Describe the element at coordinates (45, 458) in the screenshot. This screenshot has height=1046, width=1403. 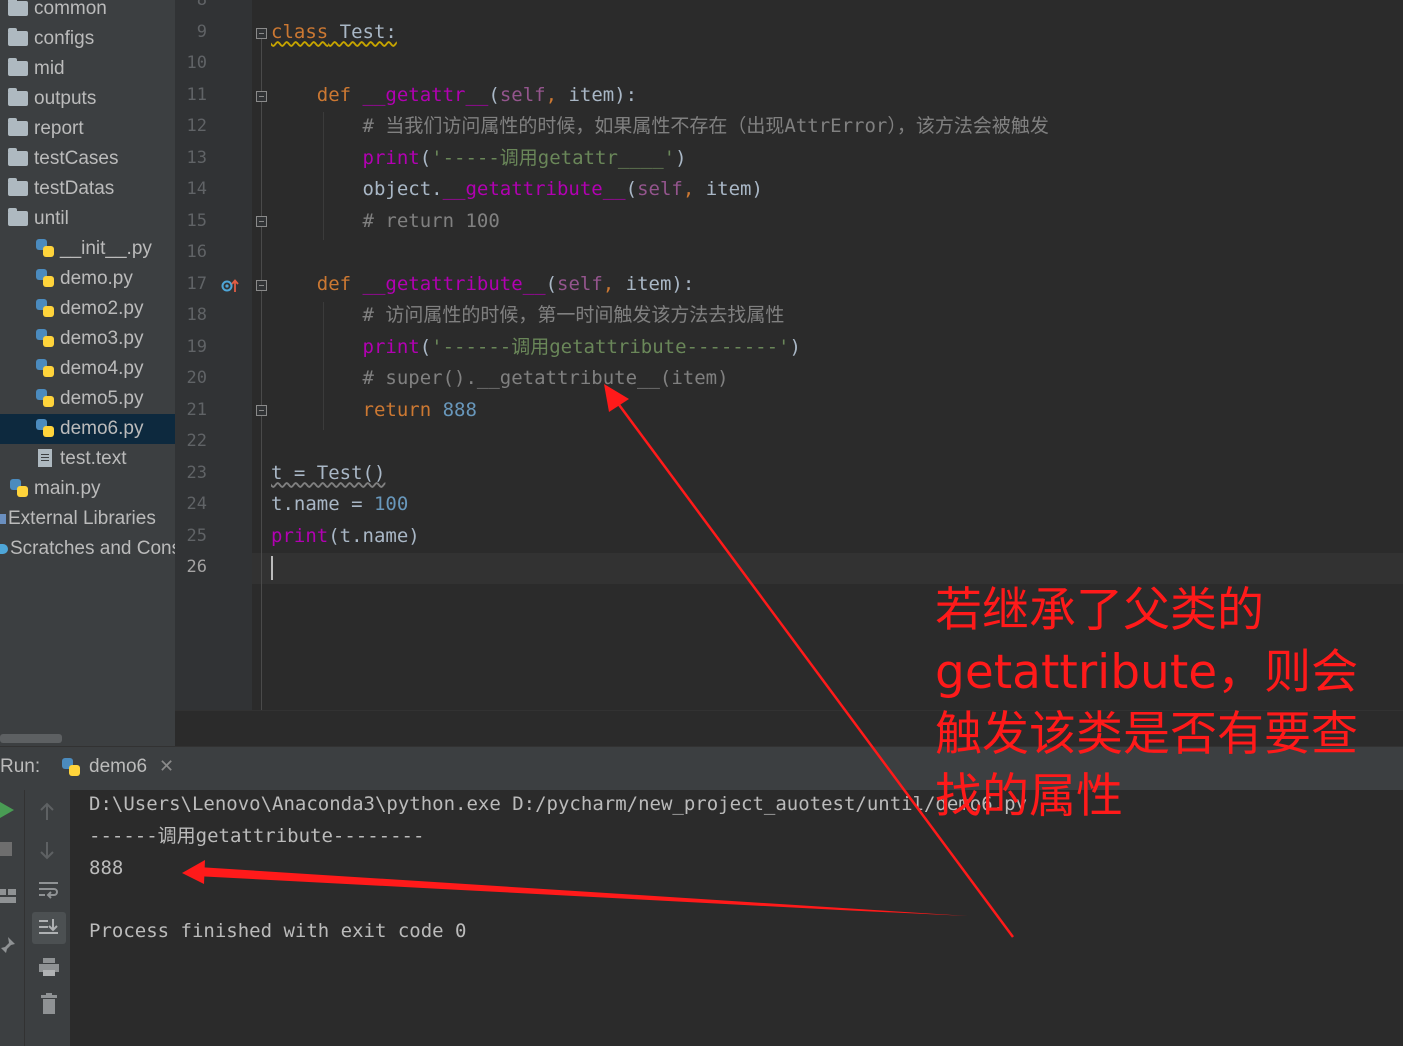
I see `text-file-icon` at that location.